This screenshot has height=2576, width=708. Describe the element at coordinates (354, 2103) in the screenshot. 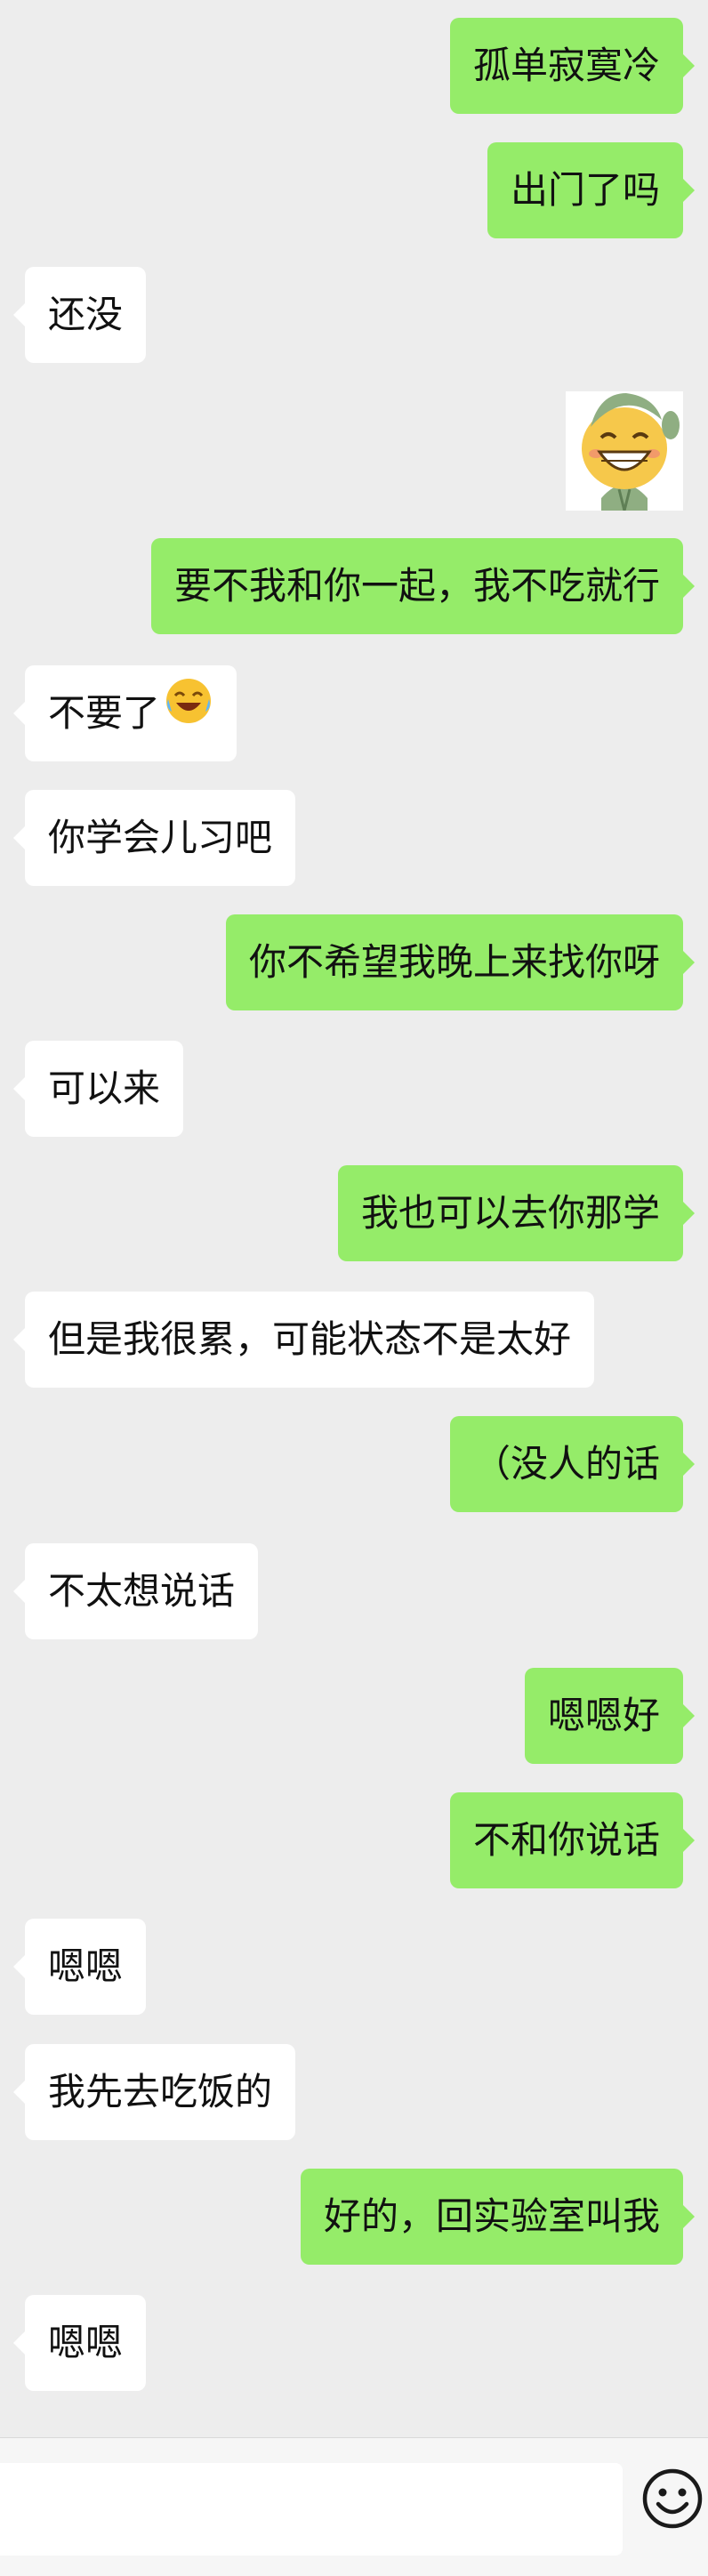

I see `incoming-message: 我先去吃饭的` at that location.